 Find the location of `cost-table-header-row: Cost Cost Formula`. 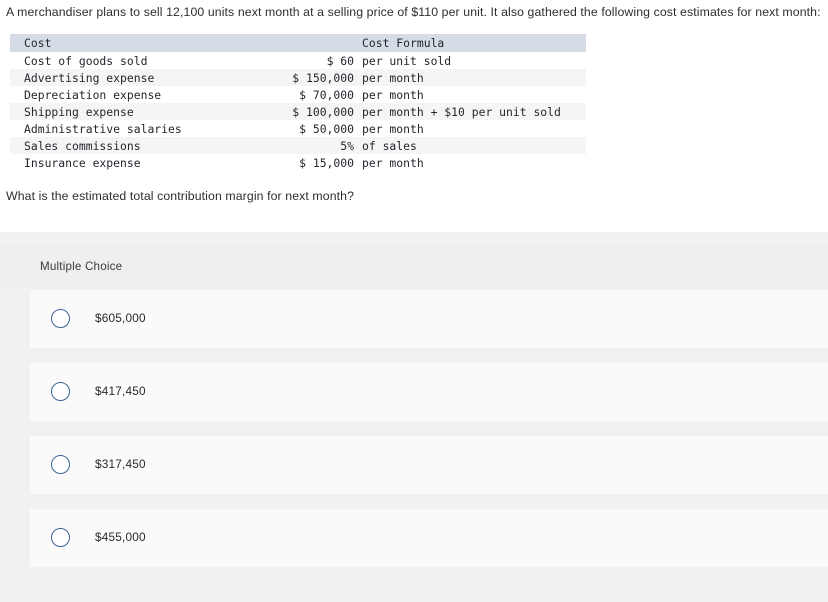

cost-table-header-row: Cost Cost Formula is located at coordinates (298, 43).